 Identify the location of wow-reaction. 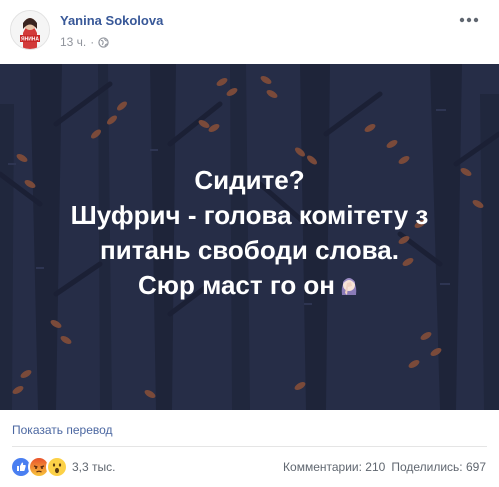
(57, 467).